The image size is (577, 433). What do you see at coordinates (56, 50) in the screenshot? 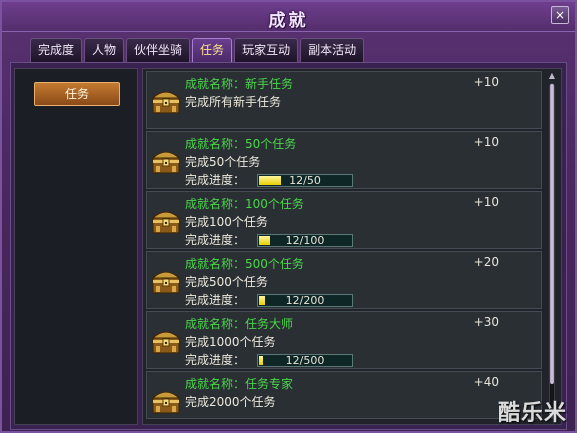
I see `tab-completion: 完成度` at bounding box center [56, 50].